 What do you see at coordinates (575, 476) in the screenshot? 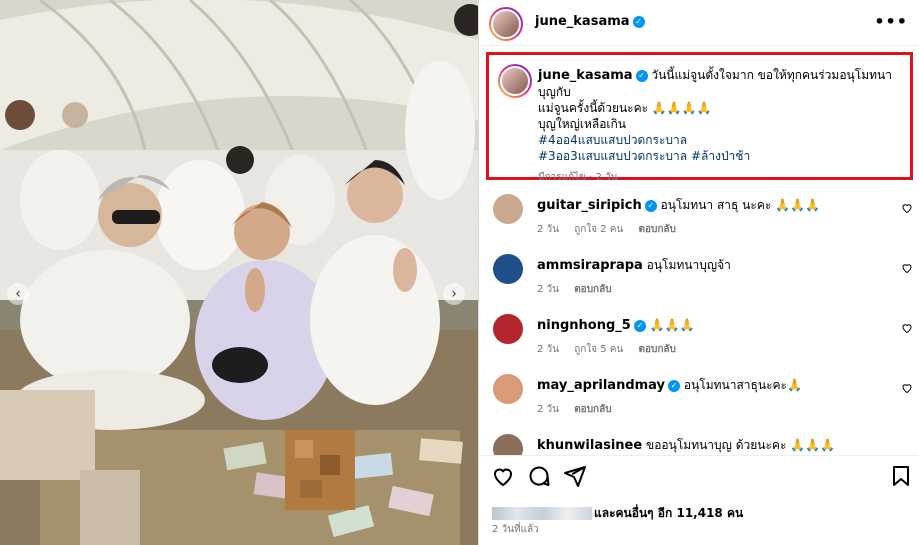
I see `share-icon` at bounding box center [575, 476].